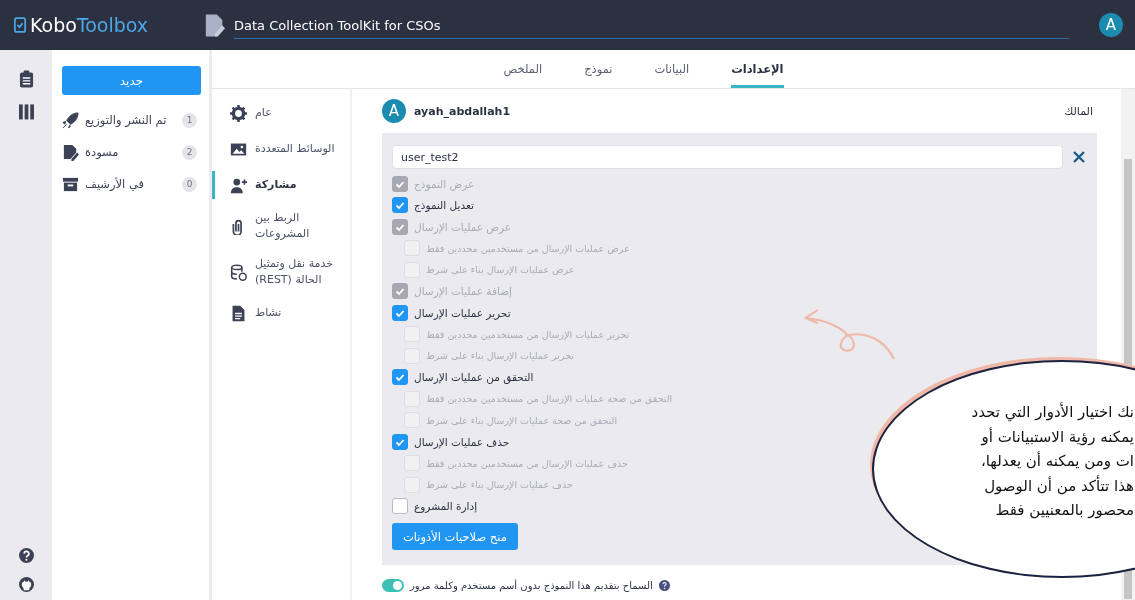 The width and height of the screenshot is (1135, 600). What do you see at coordinates (70, 152) in the screenshot?
I see `pencil-file-icon` at bounding box center [70, 152].